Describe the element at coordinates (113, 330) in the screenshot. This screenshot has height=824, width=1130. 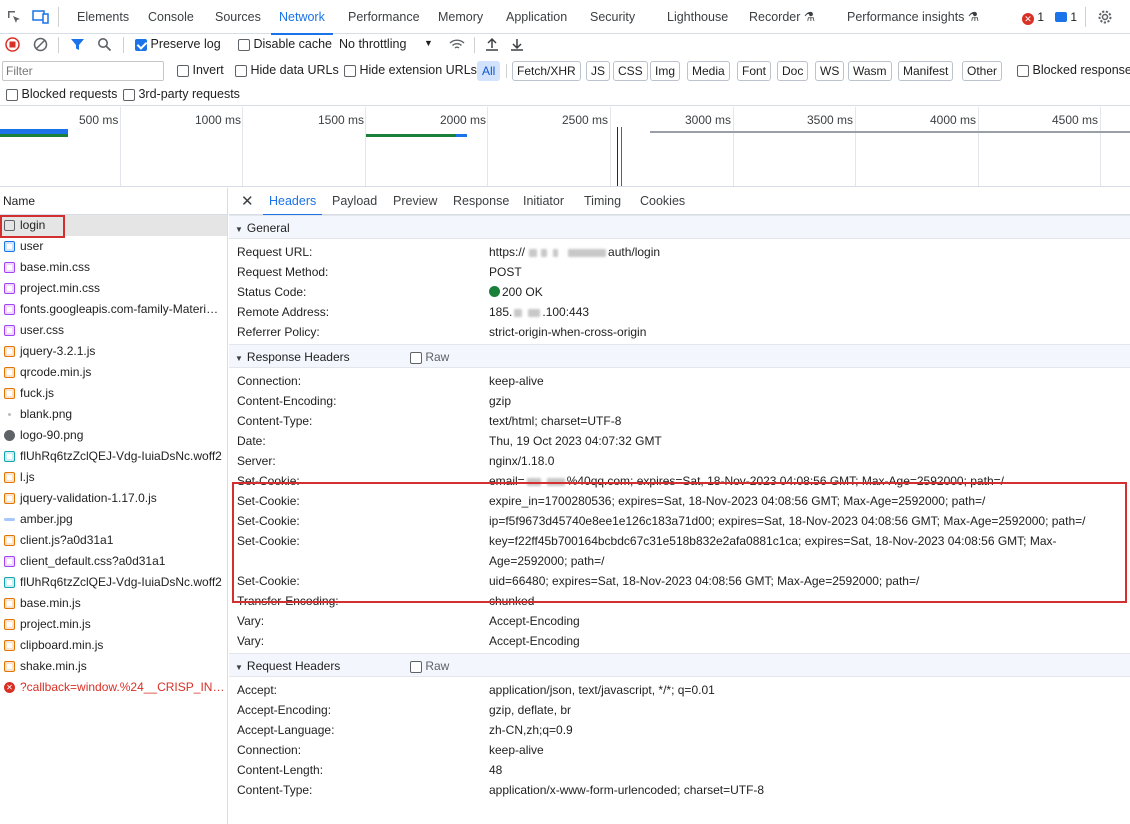
I see `request-item-user-css: user.css` at that location.